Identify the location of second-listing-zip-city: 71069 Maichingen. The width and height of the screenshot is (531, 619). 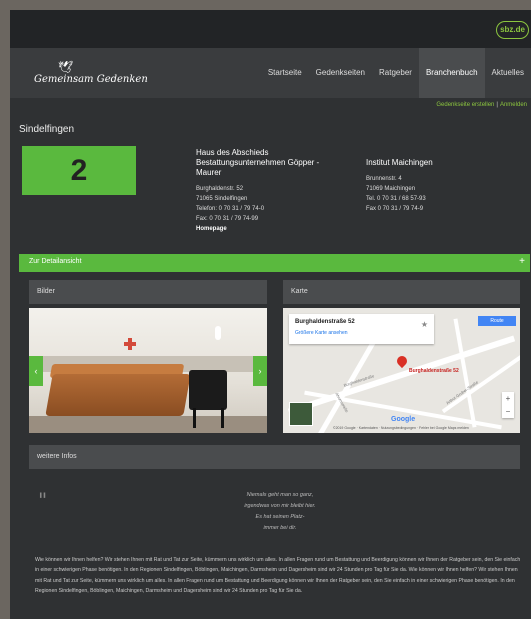
(391, 189).